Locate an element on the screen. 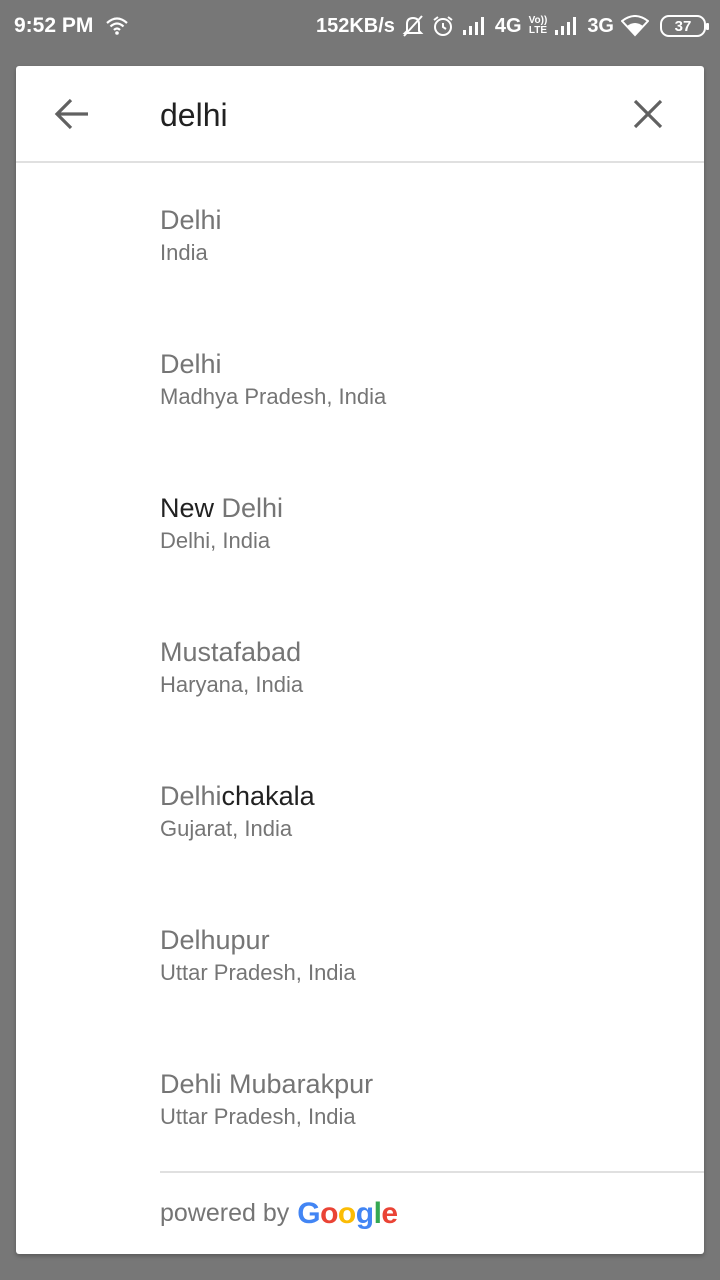  status-time: 9:52 PM is located at coordinates (54, 25).